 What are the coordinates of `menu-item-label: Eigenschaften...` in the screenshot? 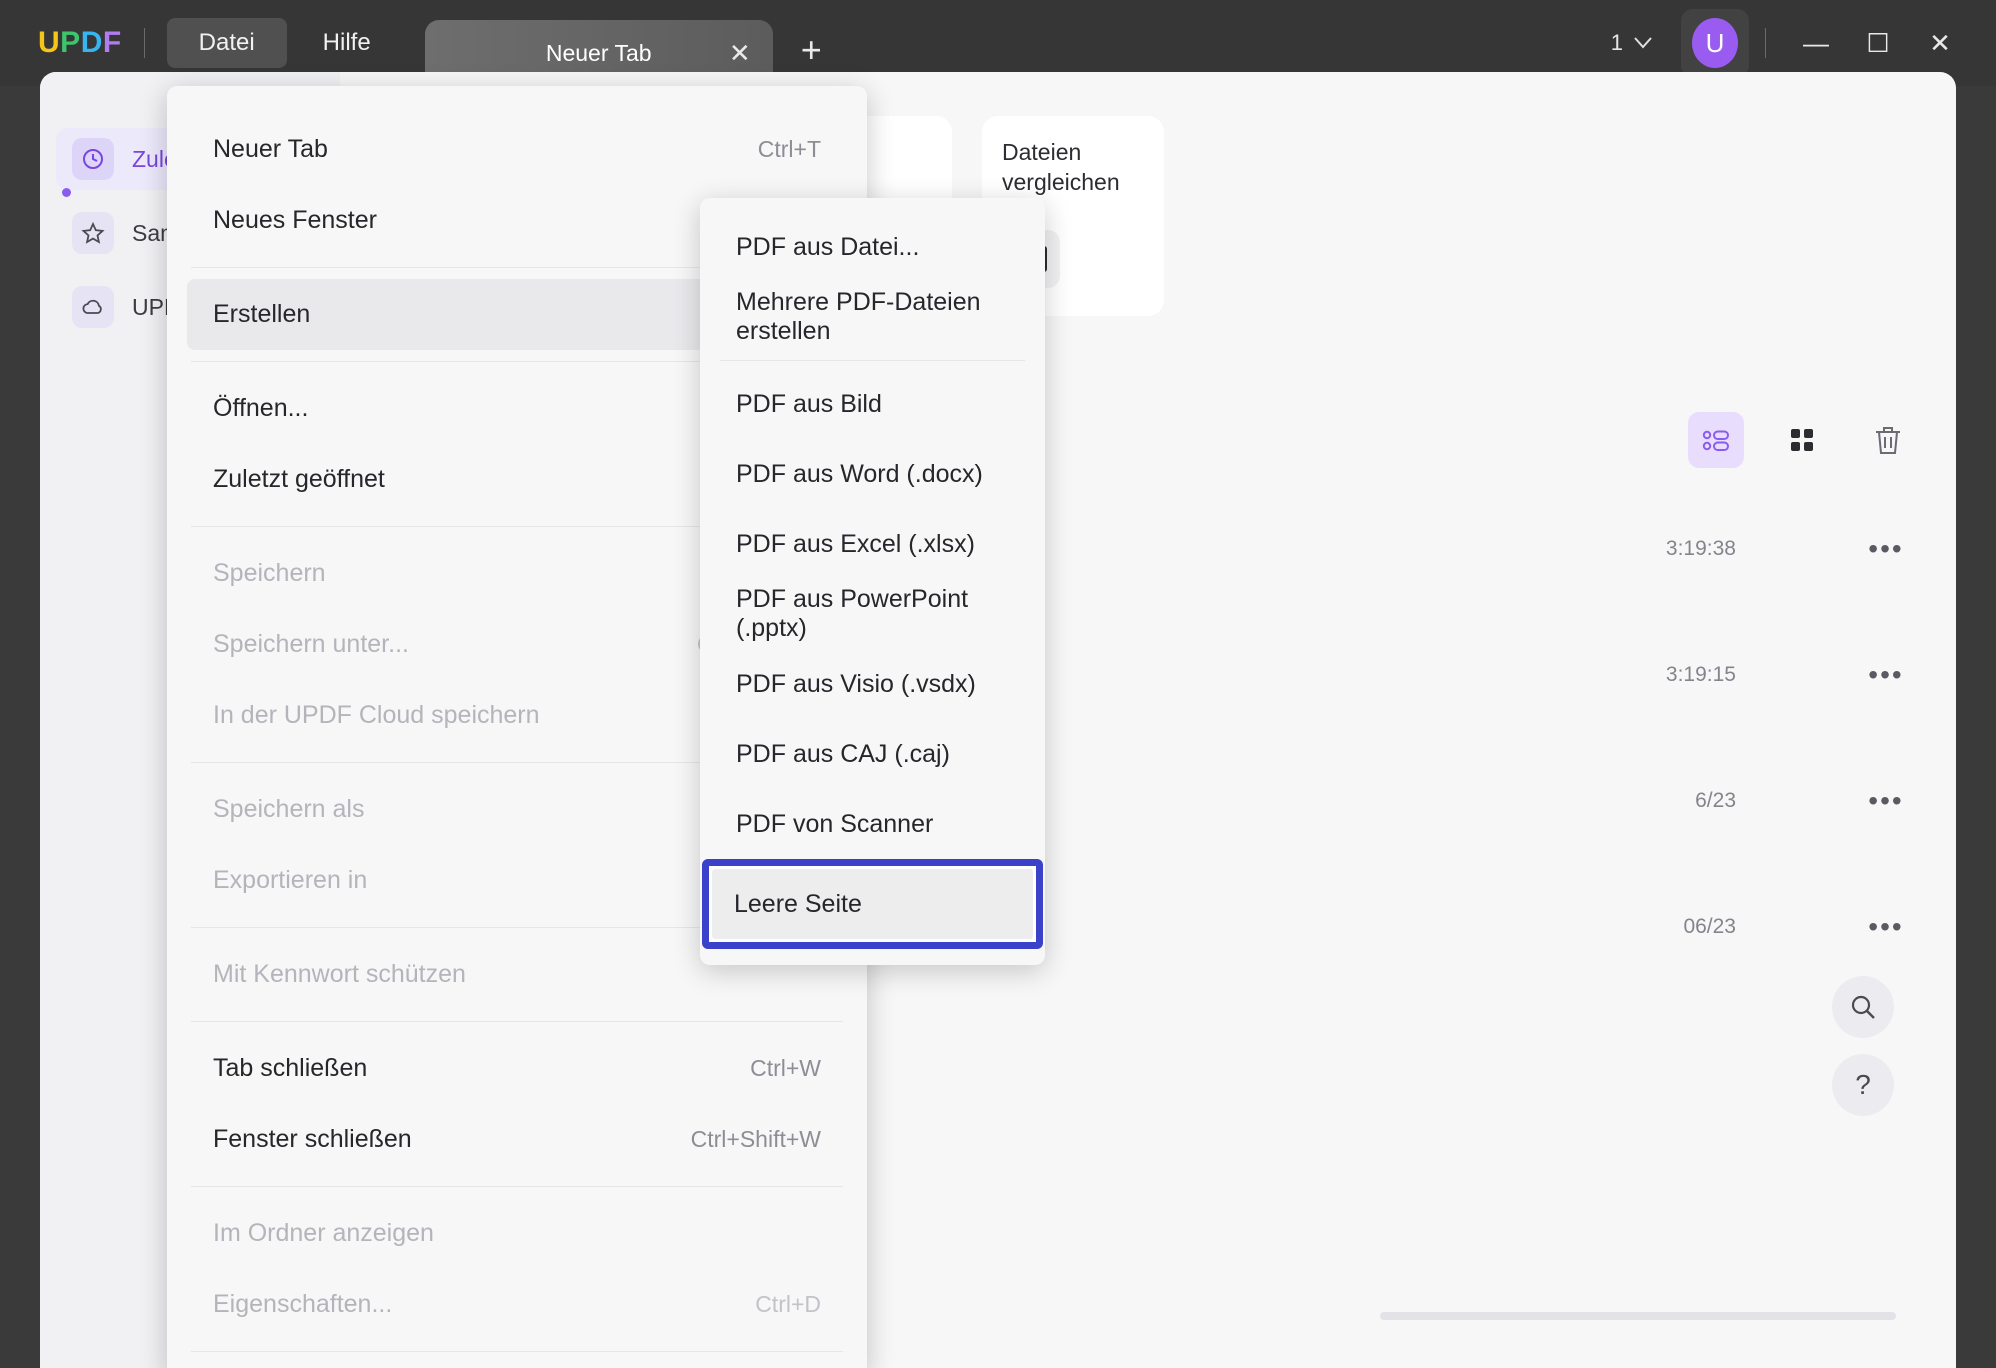 It's located at (303, 1304).